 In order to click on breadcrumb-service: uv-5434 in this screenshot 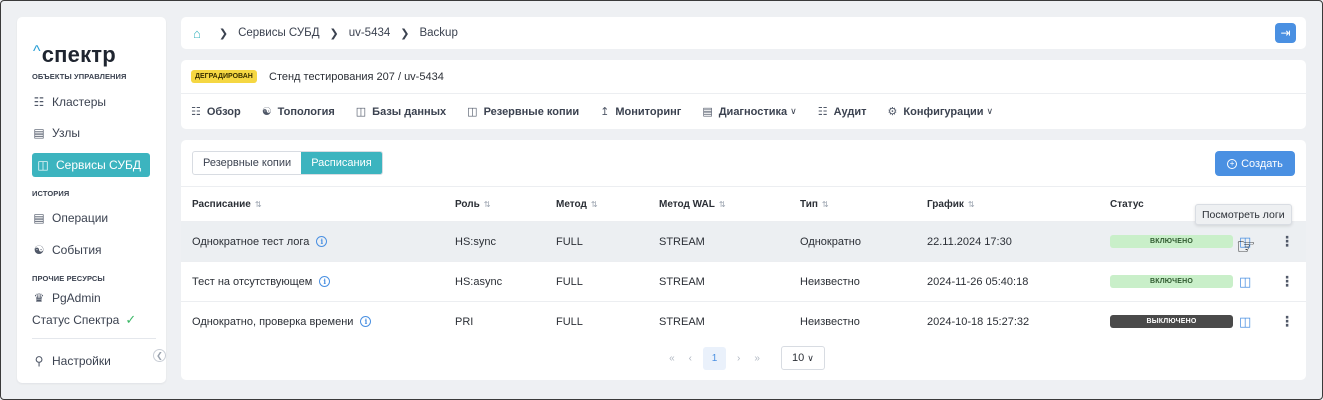, I will do `click(370, 33)`.